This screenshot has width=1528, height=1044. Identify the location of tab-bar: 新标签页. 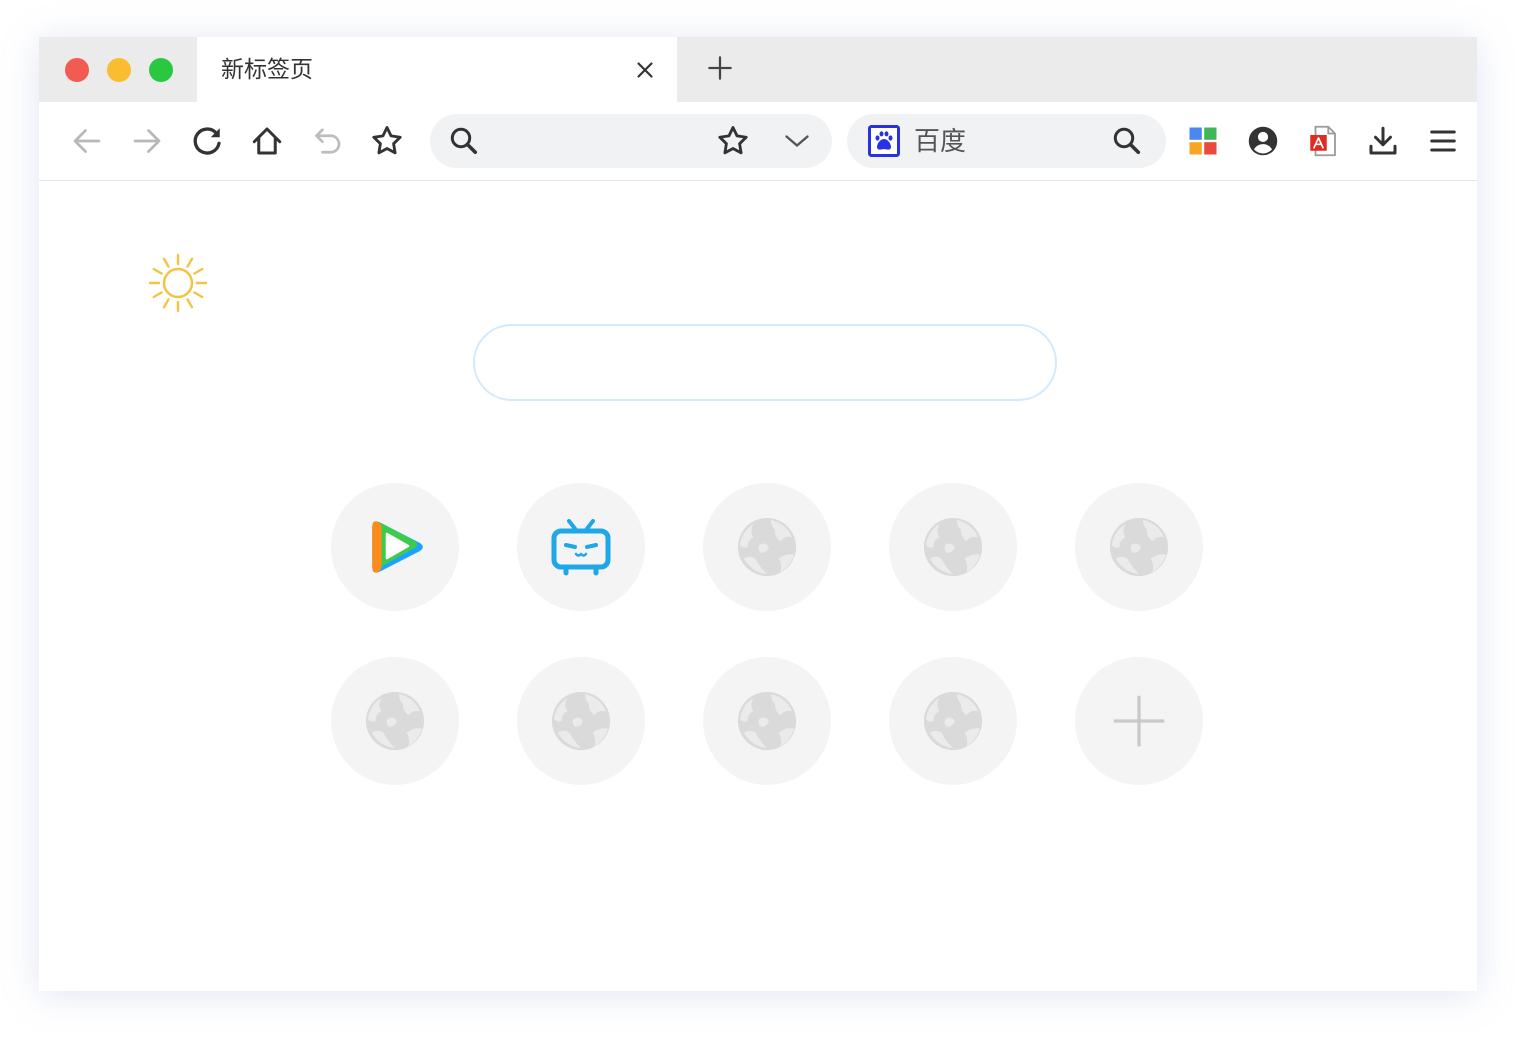
(758, 69).